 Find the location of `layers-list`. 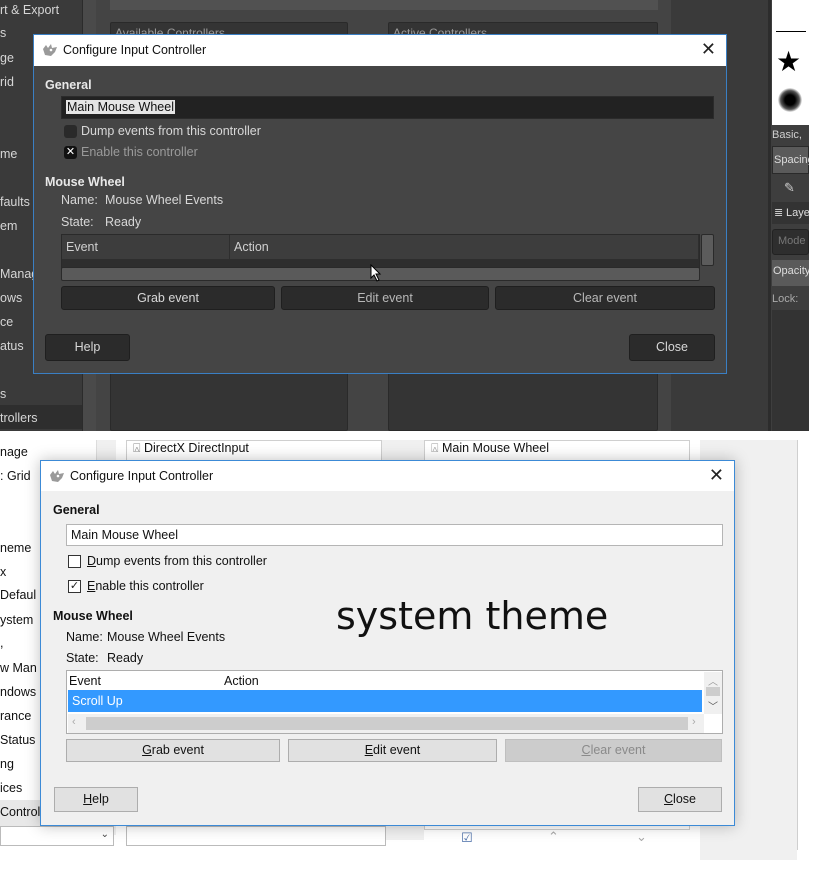

layers-list is located at coordinates (790, 370).